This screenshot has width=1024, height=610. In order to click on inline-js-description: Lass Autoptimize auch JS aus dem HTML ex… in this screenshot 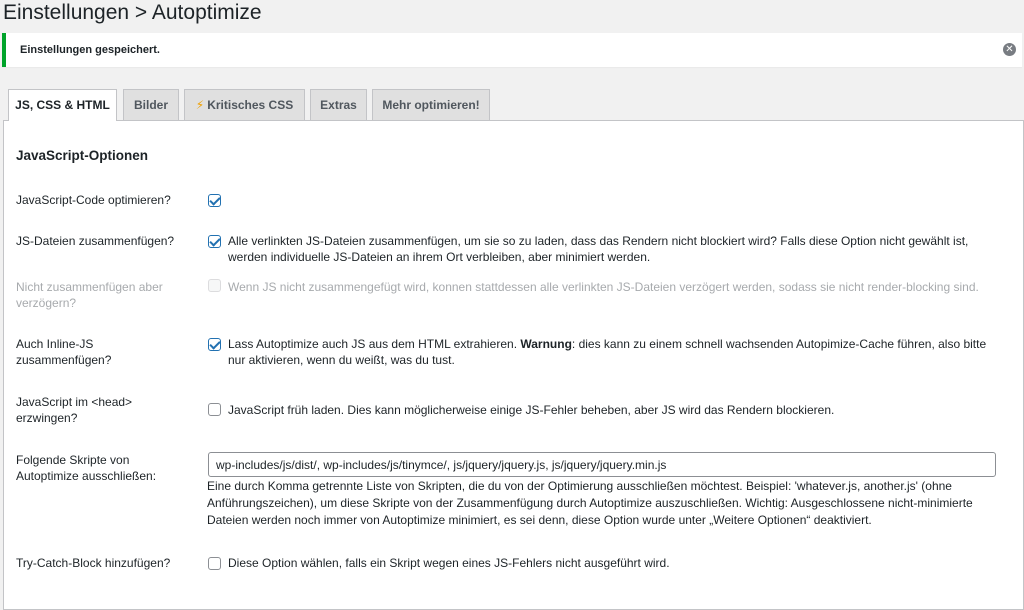, I will do `click(613, 352)`.